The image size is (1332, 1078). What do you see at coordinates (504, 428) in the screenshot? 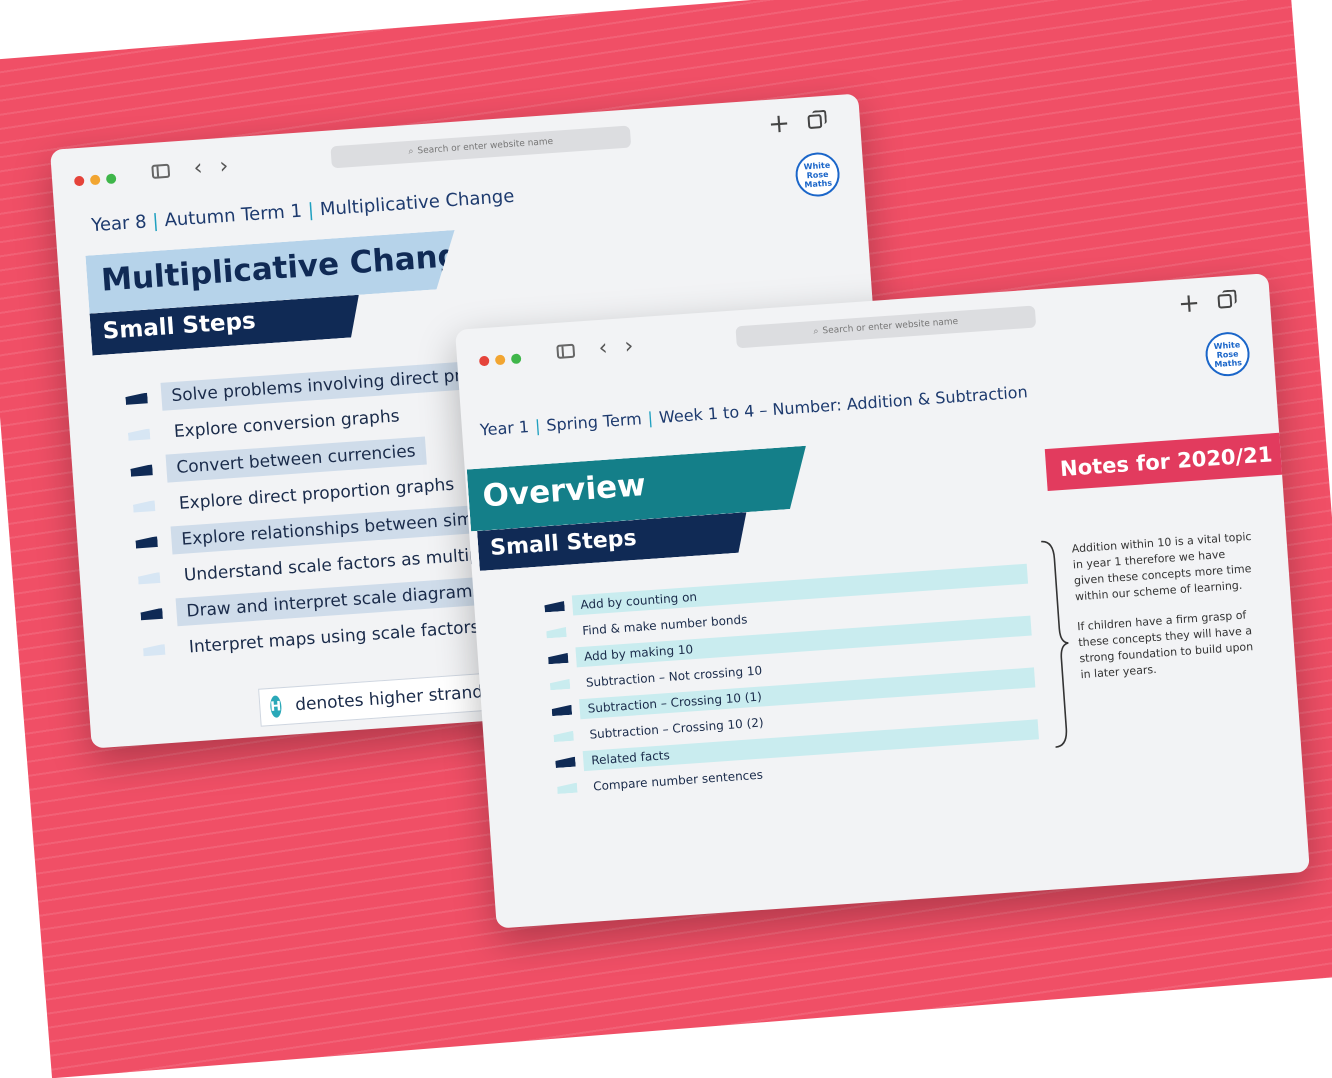
I see `breadcrumb-year: Year 1` at bounding box center [504, 428].